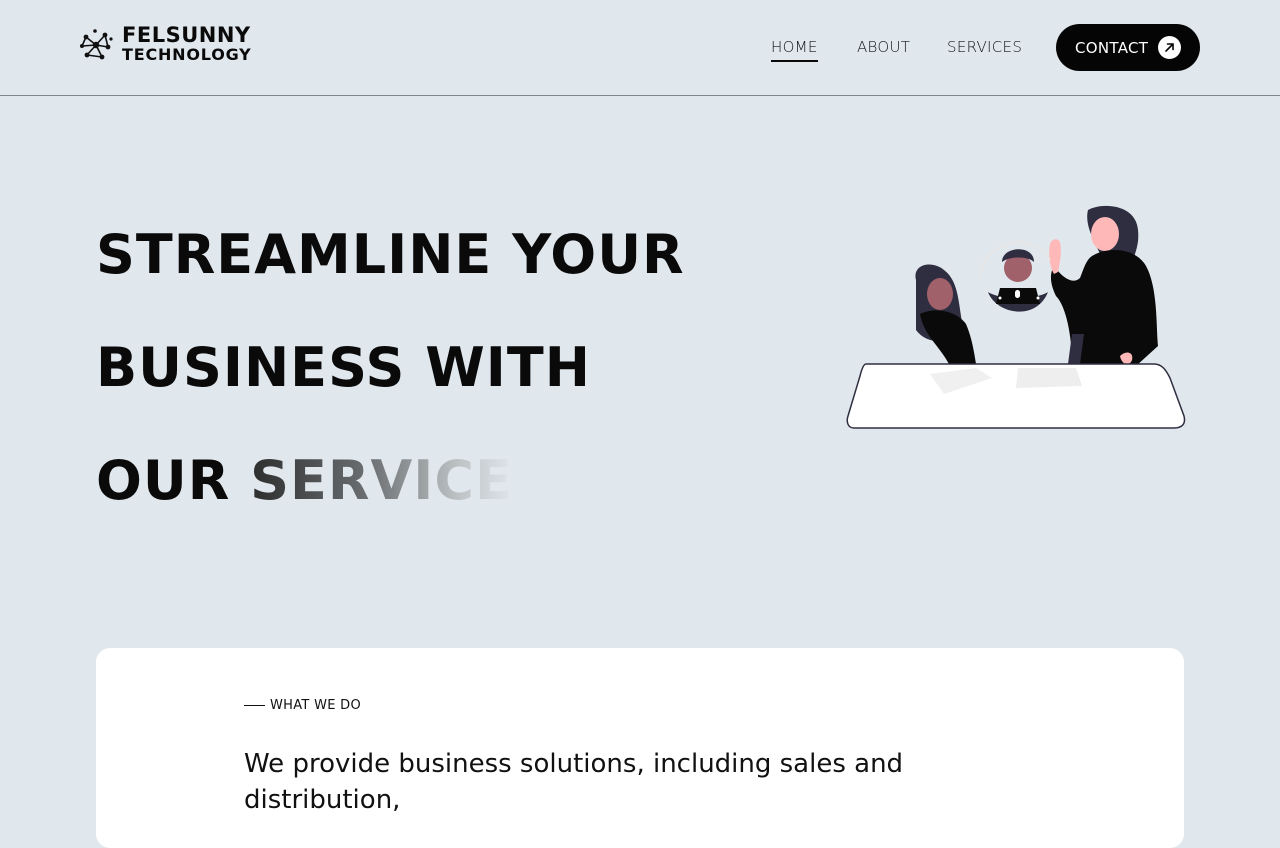 The height and width of the screenshot is (848, 1280). What do you see at coordinates (187, 54) in the screenshot?
I see `brand-name-line2: TECHNOLOGY` at bounding box center [187, 54].